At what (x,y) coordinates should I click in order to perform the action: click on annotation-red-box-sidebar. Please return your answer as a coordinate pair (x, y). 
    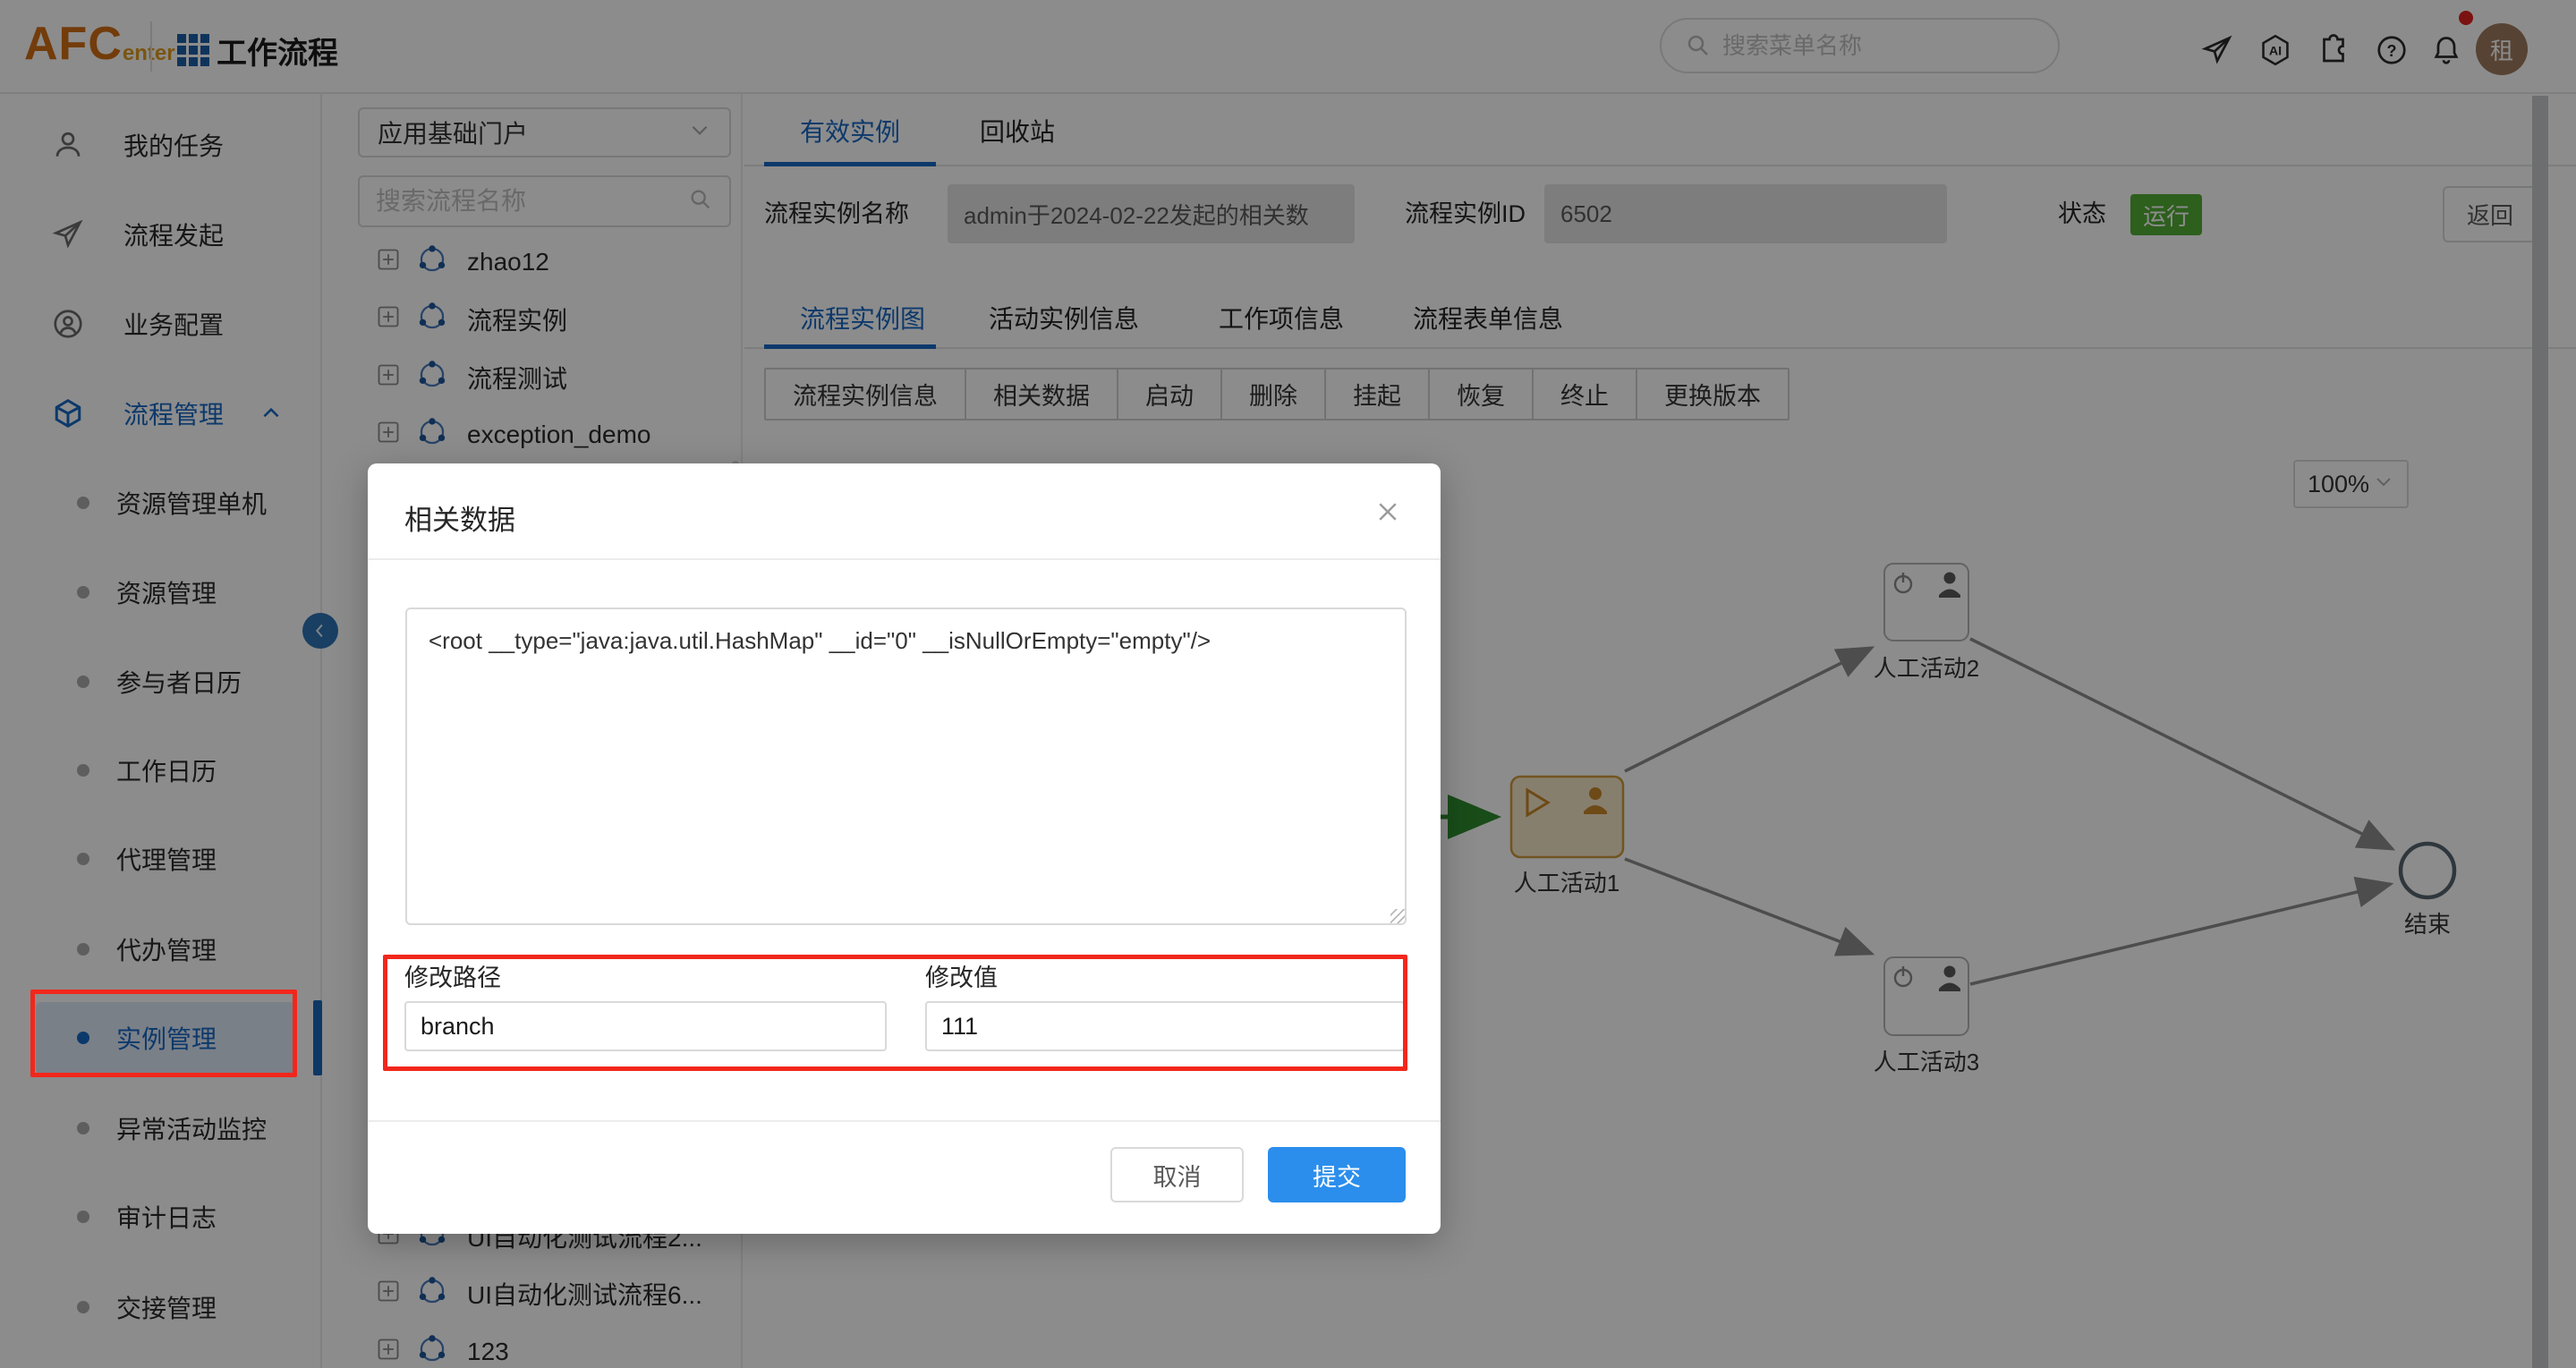
    Looking at the image, I should click on (163, 1033).